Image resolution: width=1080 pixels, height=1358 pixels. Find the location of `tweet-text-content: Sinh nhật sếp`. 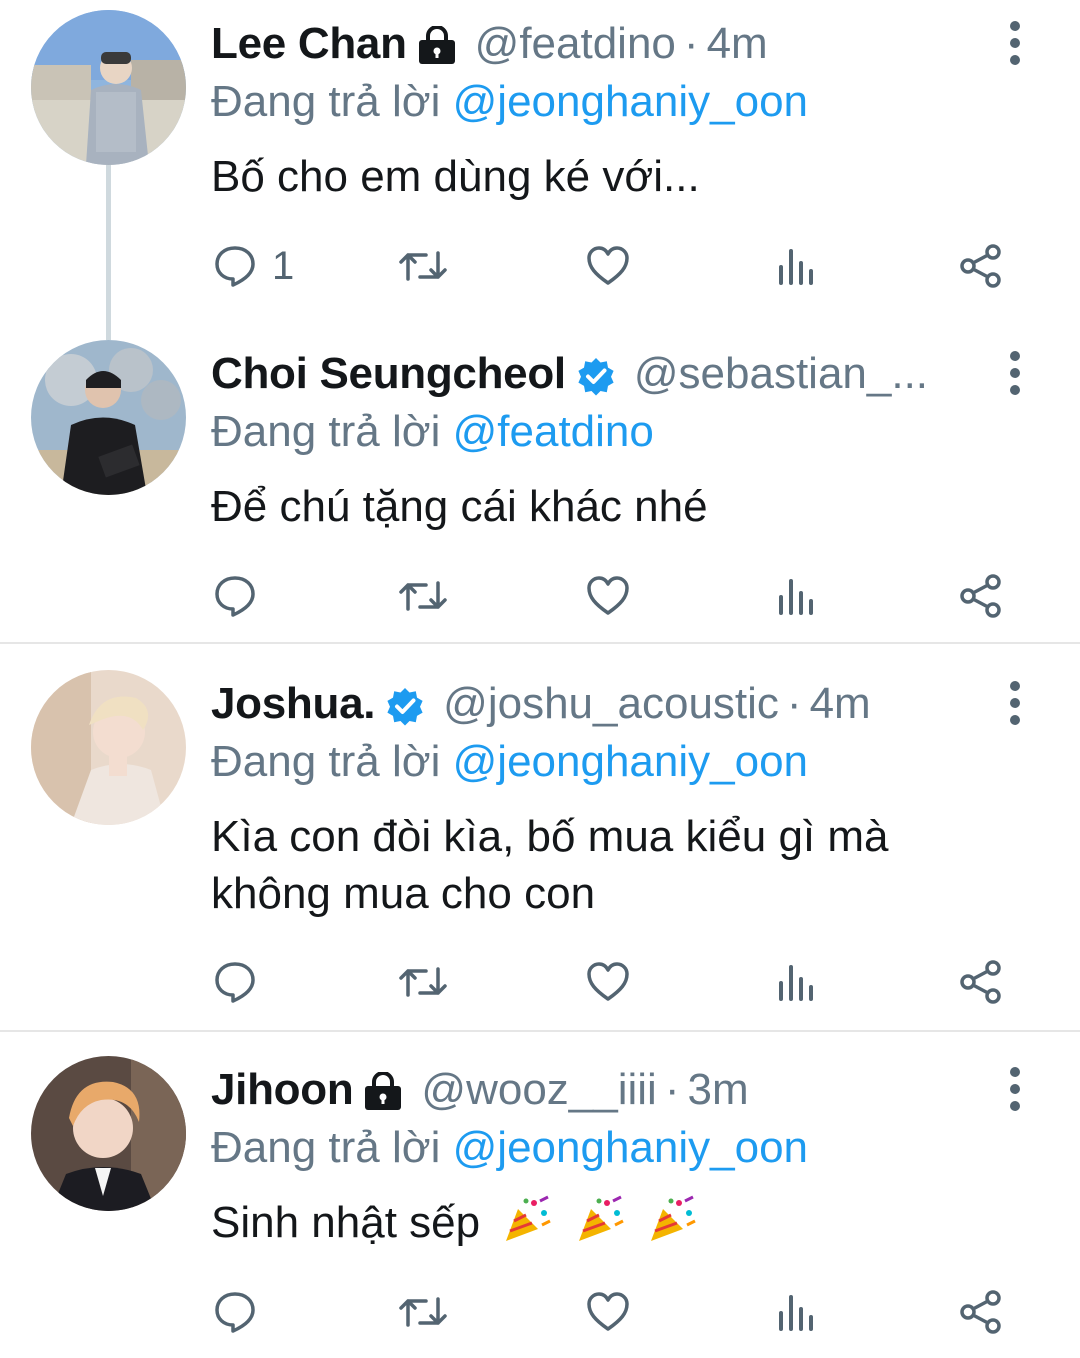

tweet-text-content: Sinh nhật sếp is located at coordinates (346, 1222).